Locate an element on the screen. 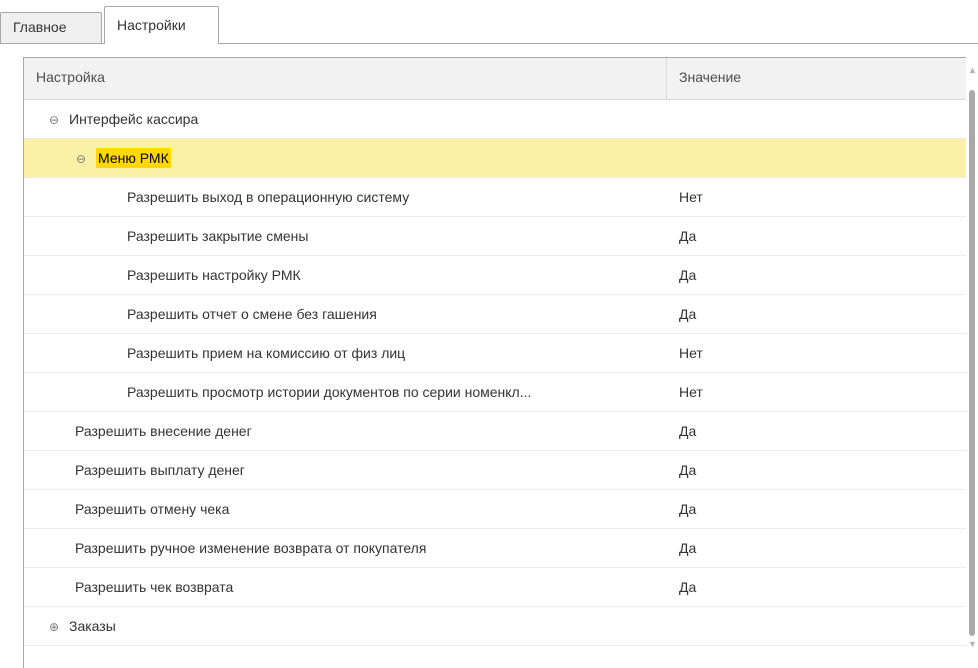  table-row: Разрешить настройку РМК Да is located at coordinates (495, 275).